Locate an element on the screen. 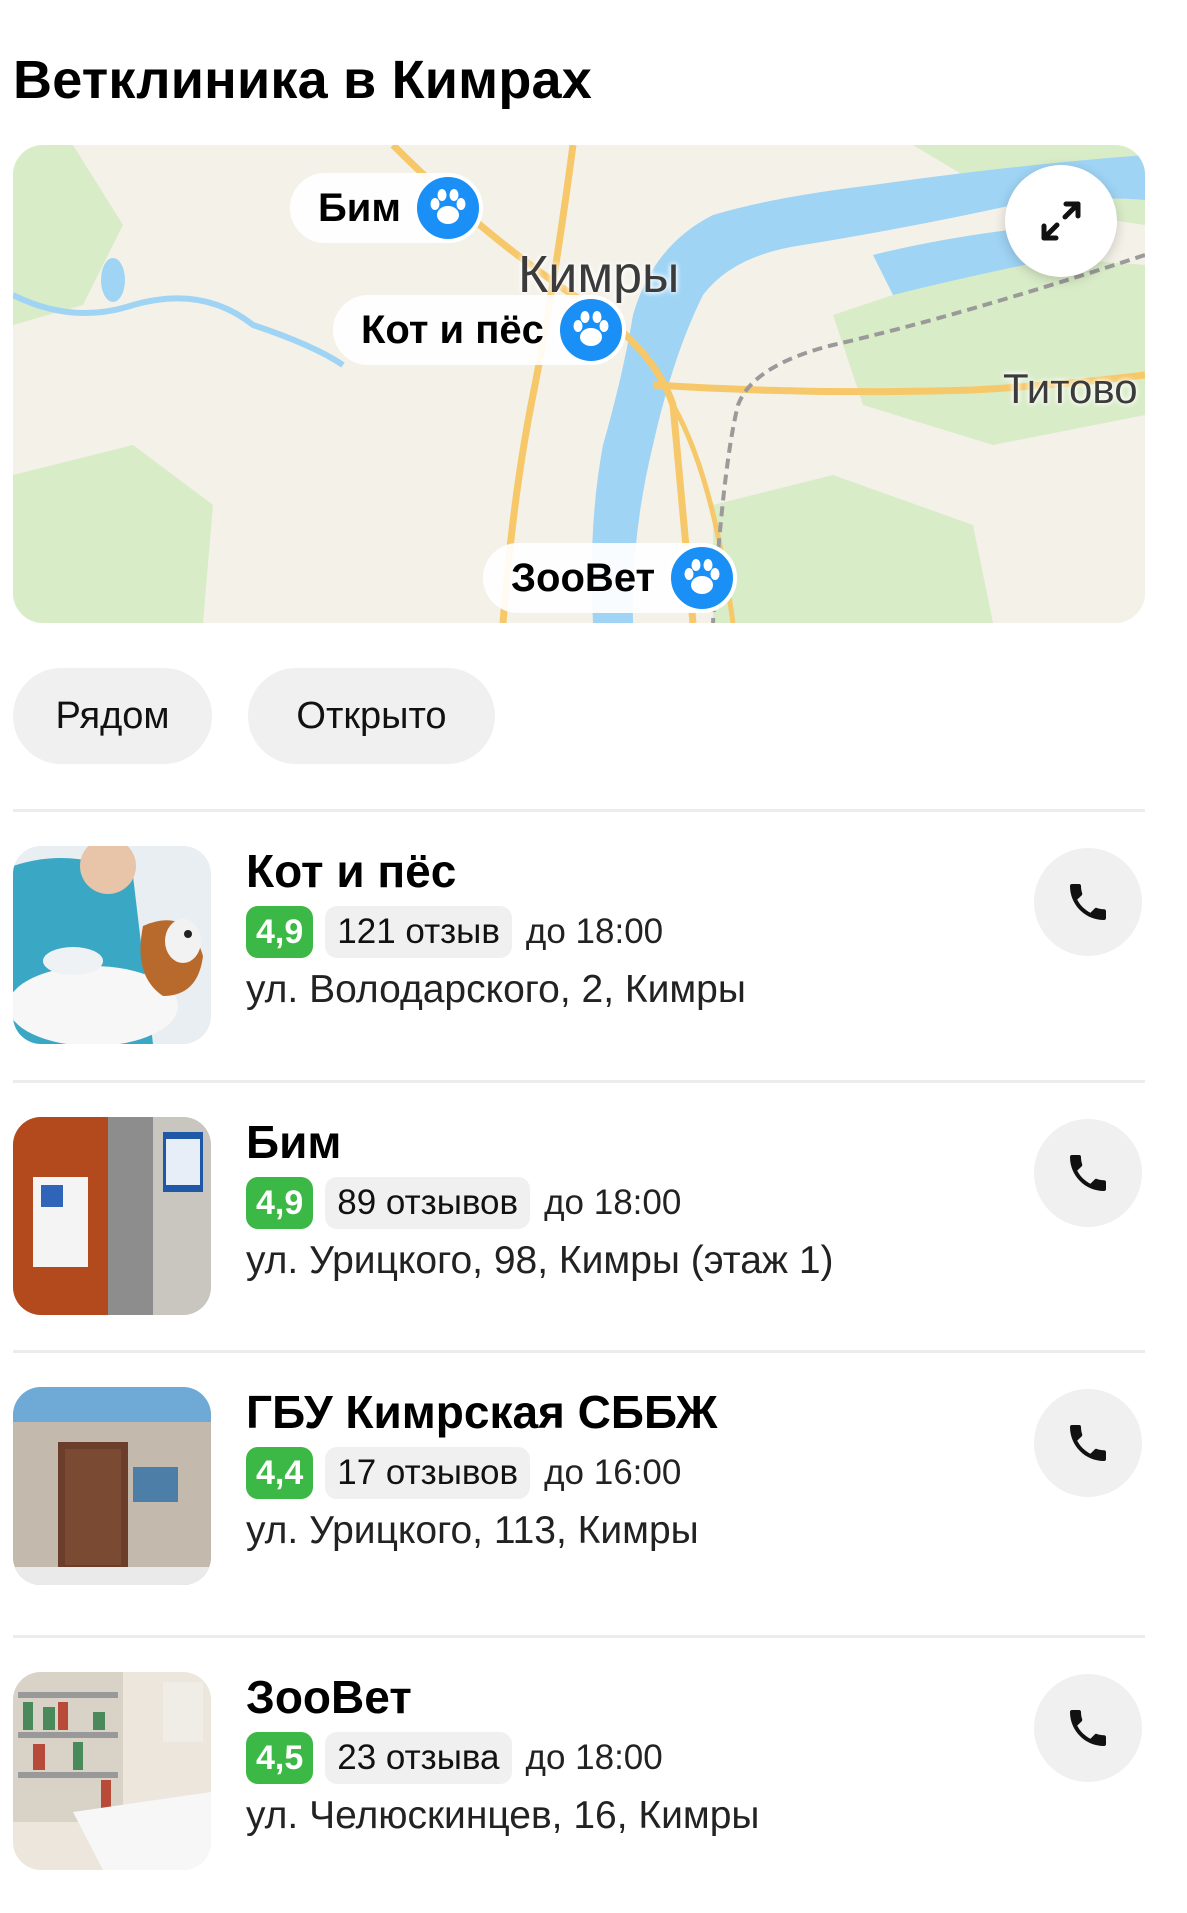 Image resolution: width=1187 pixels, height=1913 pixels. map-pin-zoovet: ЗооВет is located at coordinates (610, 578).